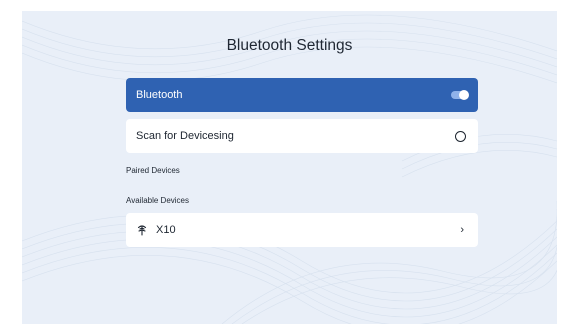 The width and height of the screenshot is (575, 324). Describe the element at coordinates (462, 230) in the screenshot. I see `chevron-right-icon: ›` at that location.